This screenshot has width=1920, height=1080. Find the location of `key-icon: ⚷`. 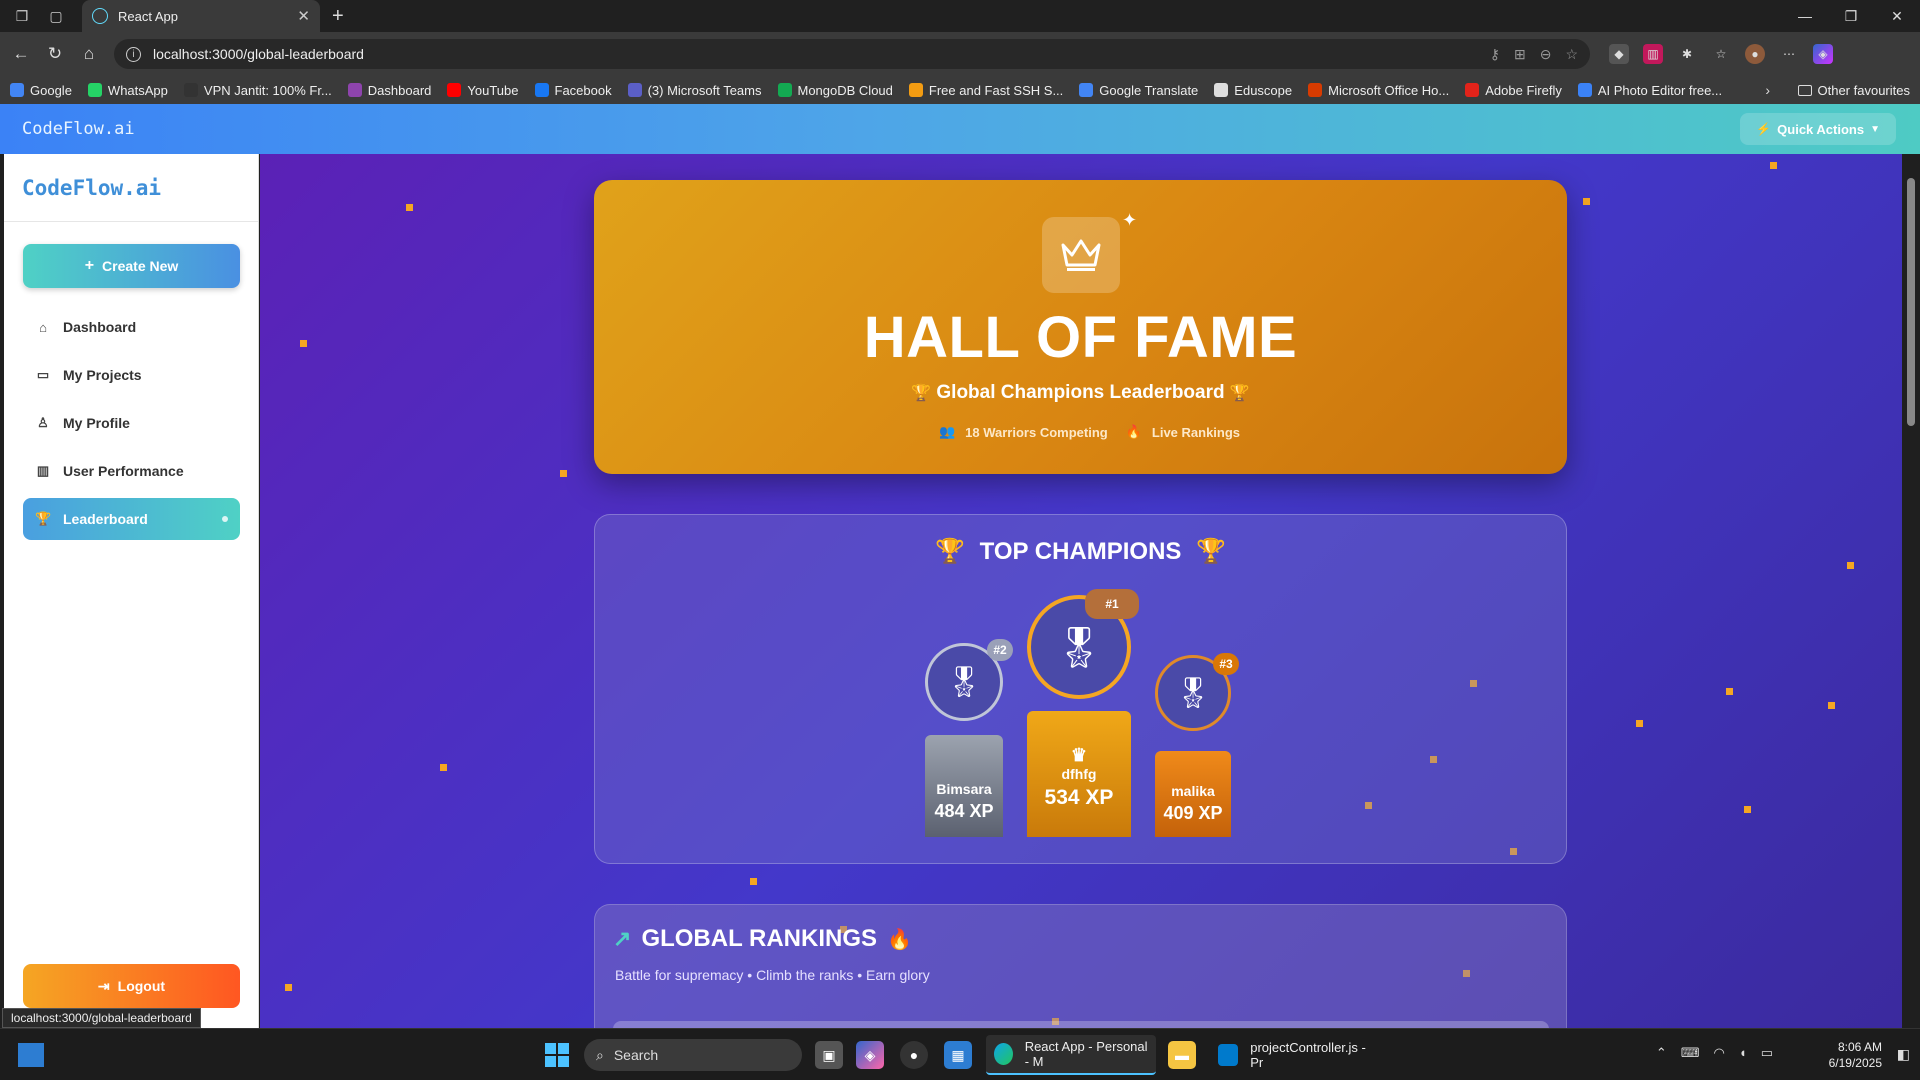

key-icon: ⚷ is located at coordinates (1495, 54).